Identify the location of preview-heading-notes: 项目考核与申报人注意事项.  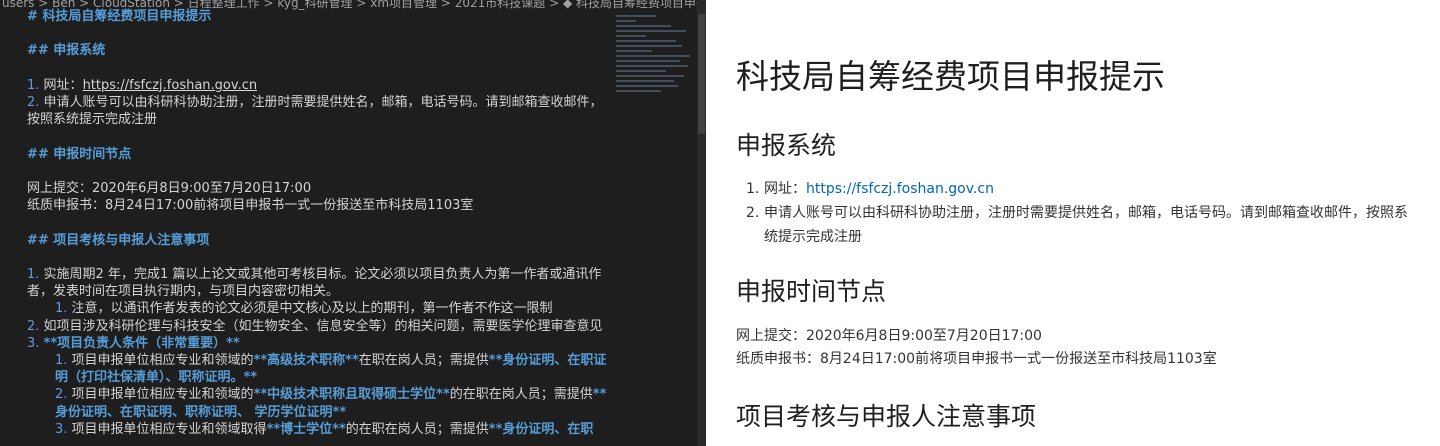
(886, 416).